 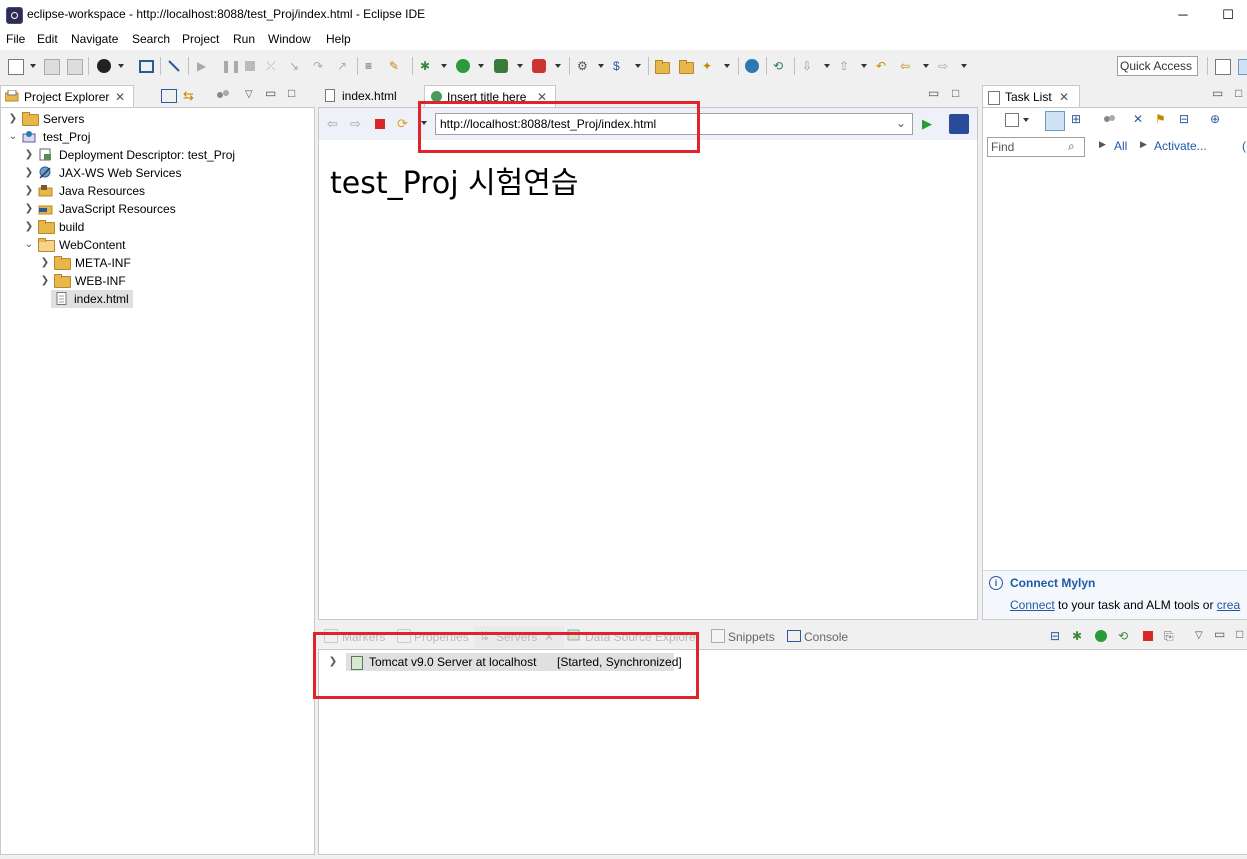 I want to click on resume-icon: ▶, so click(x=204, y=66).